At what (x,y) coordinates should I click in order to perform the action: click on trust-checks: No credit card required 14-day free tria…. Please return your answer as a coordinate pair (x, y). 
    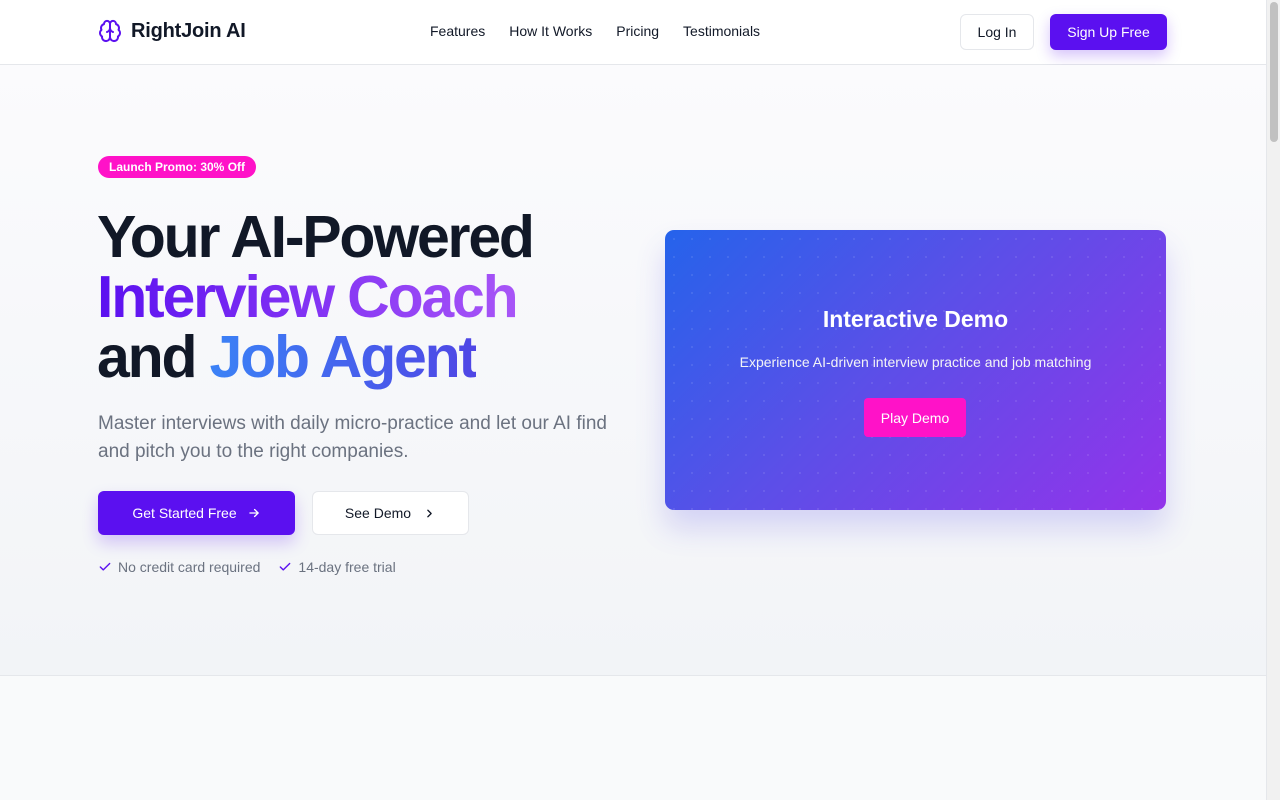
    Looking at the image, I should click on (247, 567).